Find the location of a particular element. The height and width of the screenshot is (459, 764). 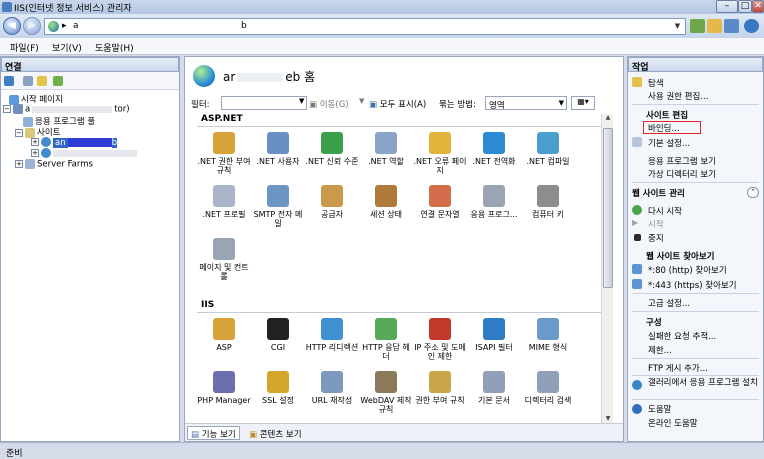

action-view-virtual-directories: 가상 디렉터리 보기 is located at coordinates (682, 174).